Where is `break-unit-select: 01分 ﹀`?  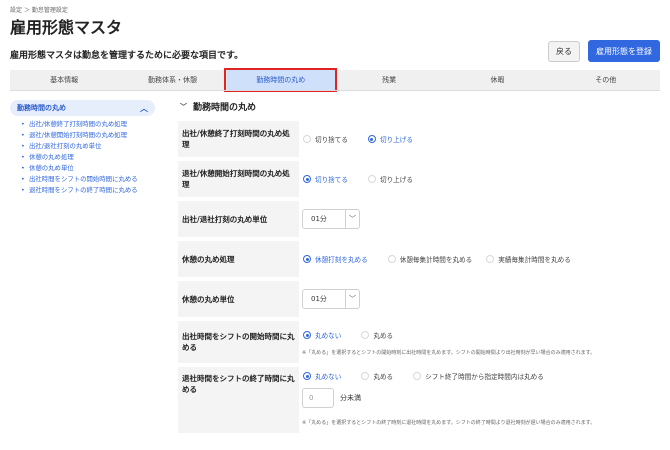 break-unit-select: 01分 ﹀ is located at coordinates (331, 299).